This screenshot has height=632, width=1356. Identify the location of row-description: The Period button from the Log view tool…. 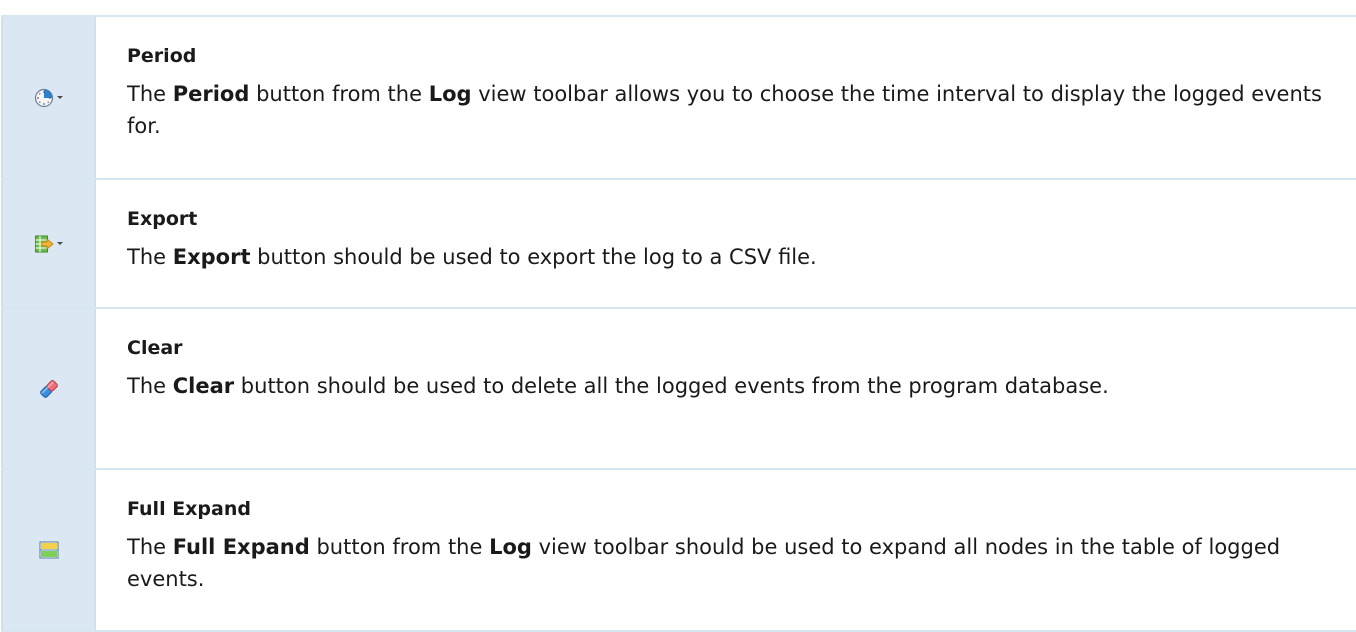
(724, 110).